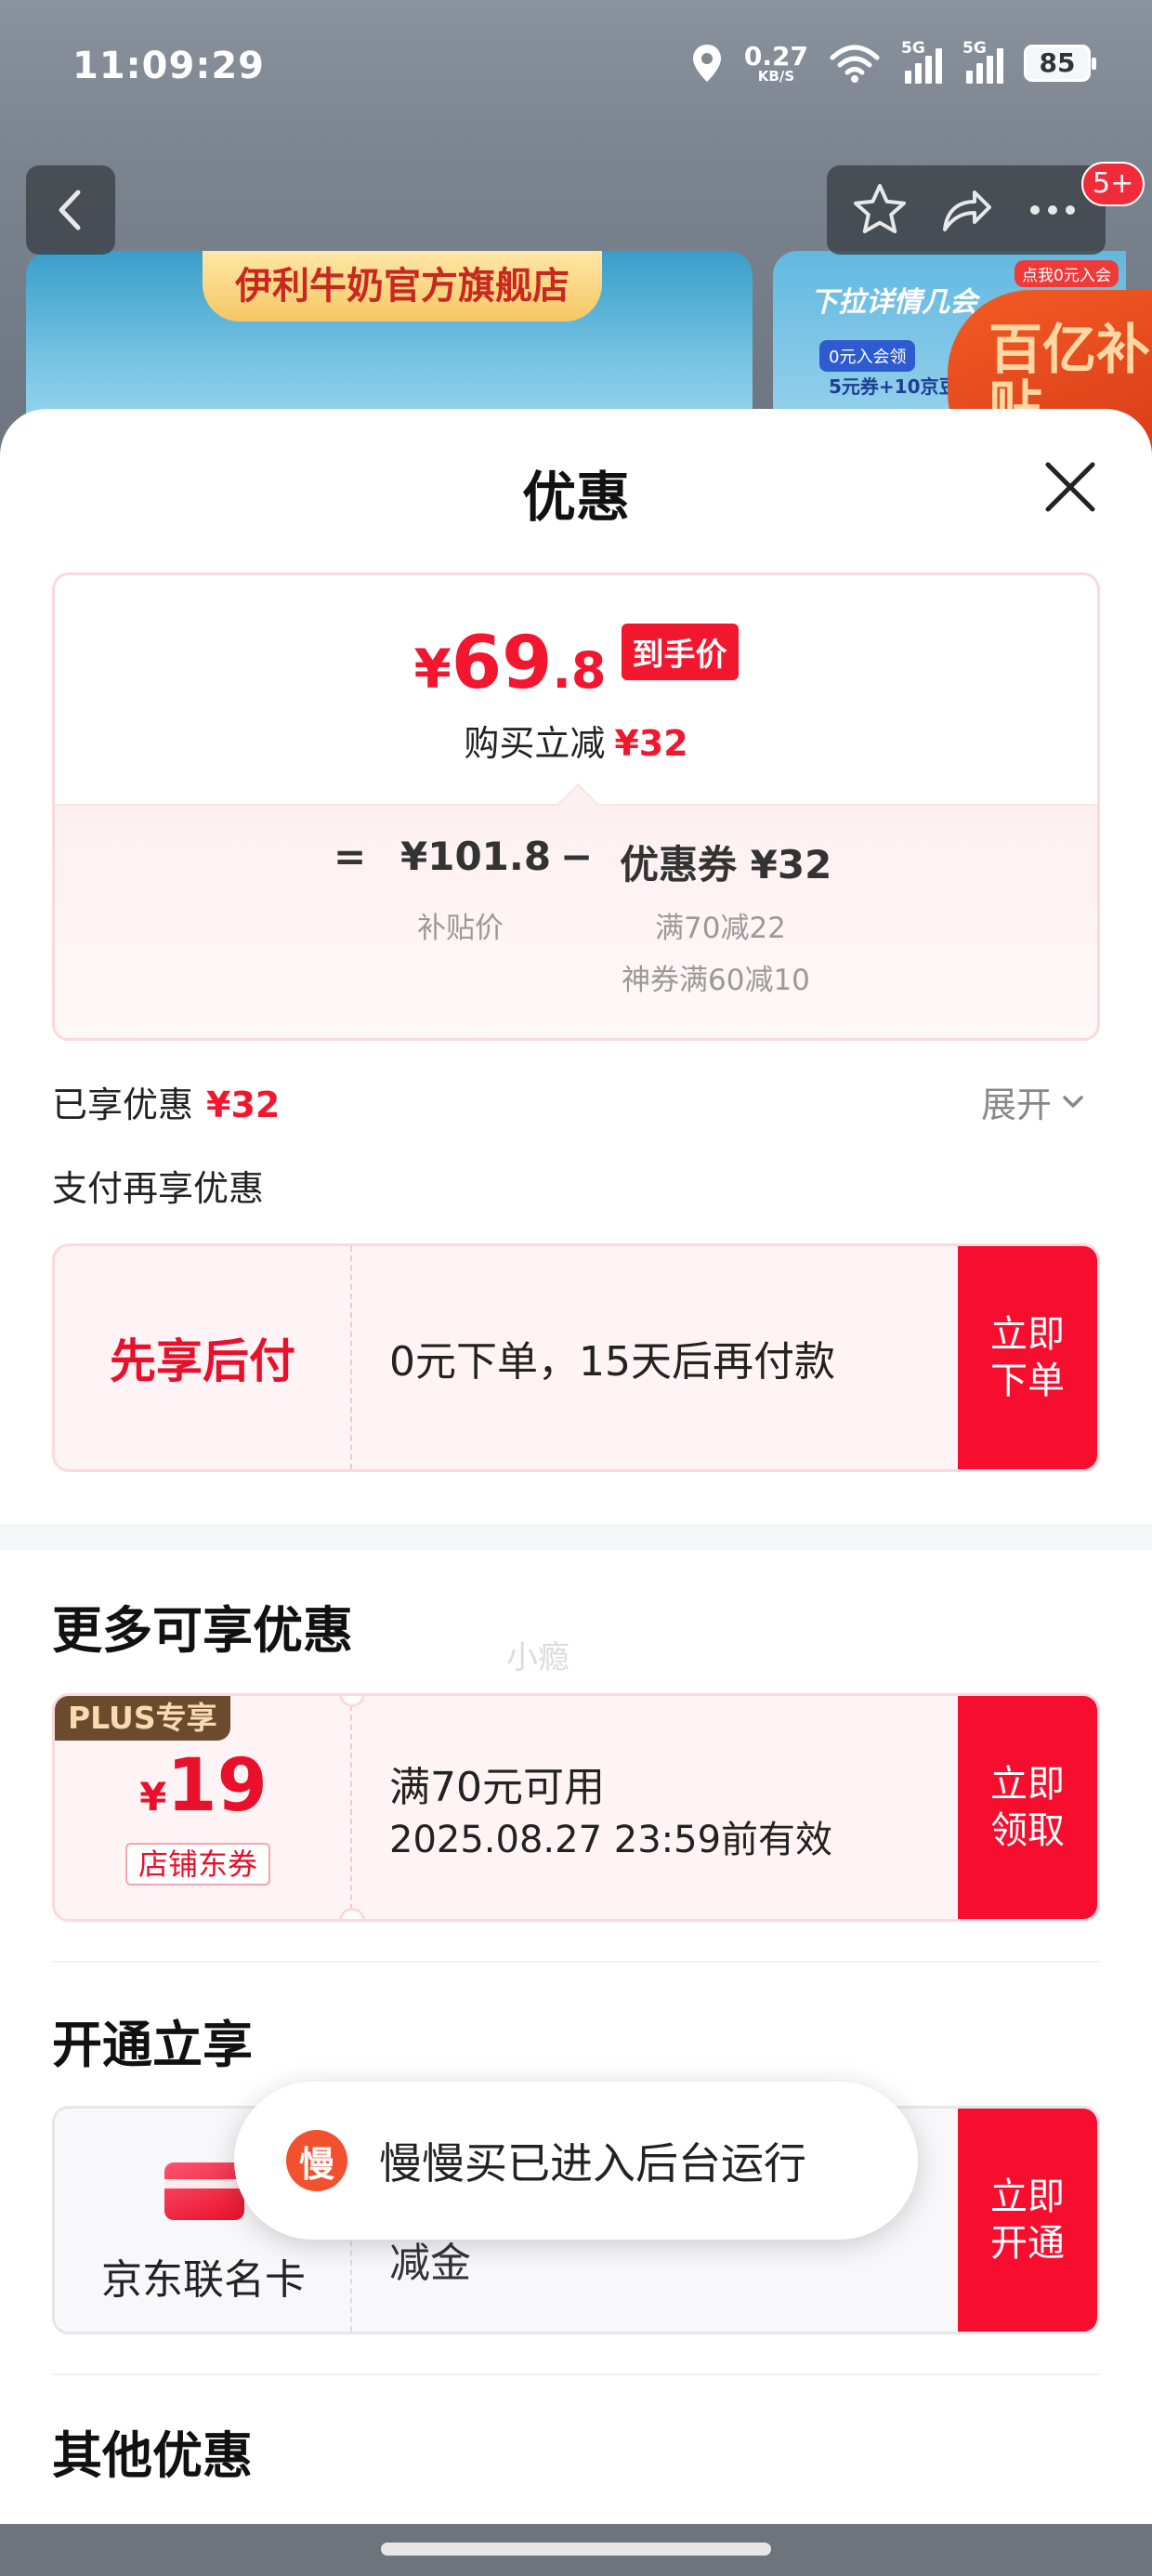 This screenshot has height=2576, width=1152. What do you see at coordinates (1034, 1101) in the screenshot?
I see `expand-button: 展开` at bounding box center [1034, 1101].